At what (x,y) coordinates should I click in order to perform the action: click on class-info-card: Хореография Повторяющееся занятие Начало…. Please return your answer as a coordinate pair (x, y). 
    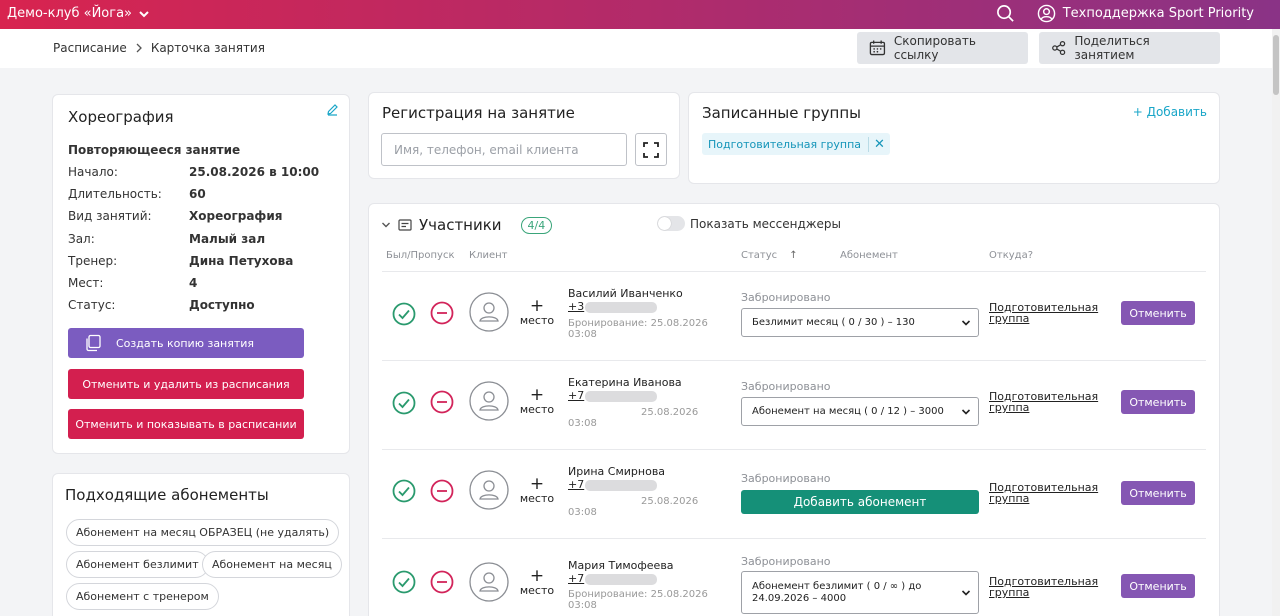
    Looking at the image, I should click on (201, 274).